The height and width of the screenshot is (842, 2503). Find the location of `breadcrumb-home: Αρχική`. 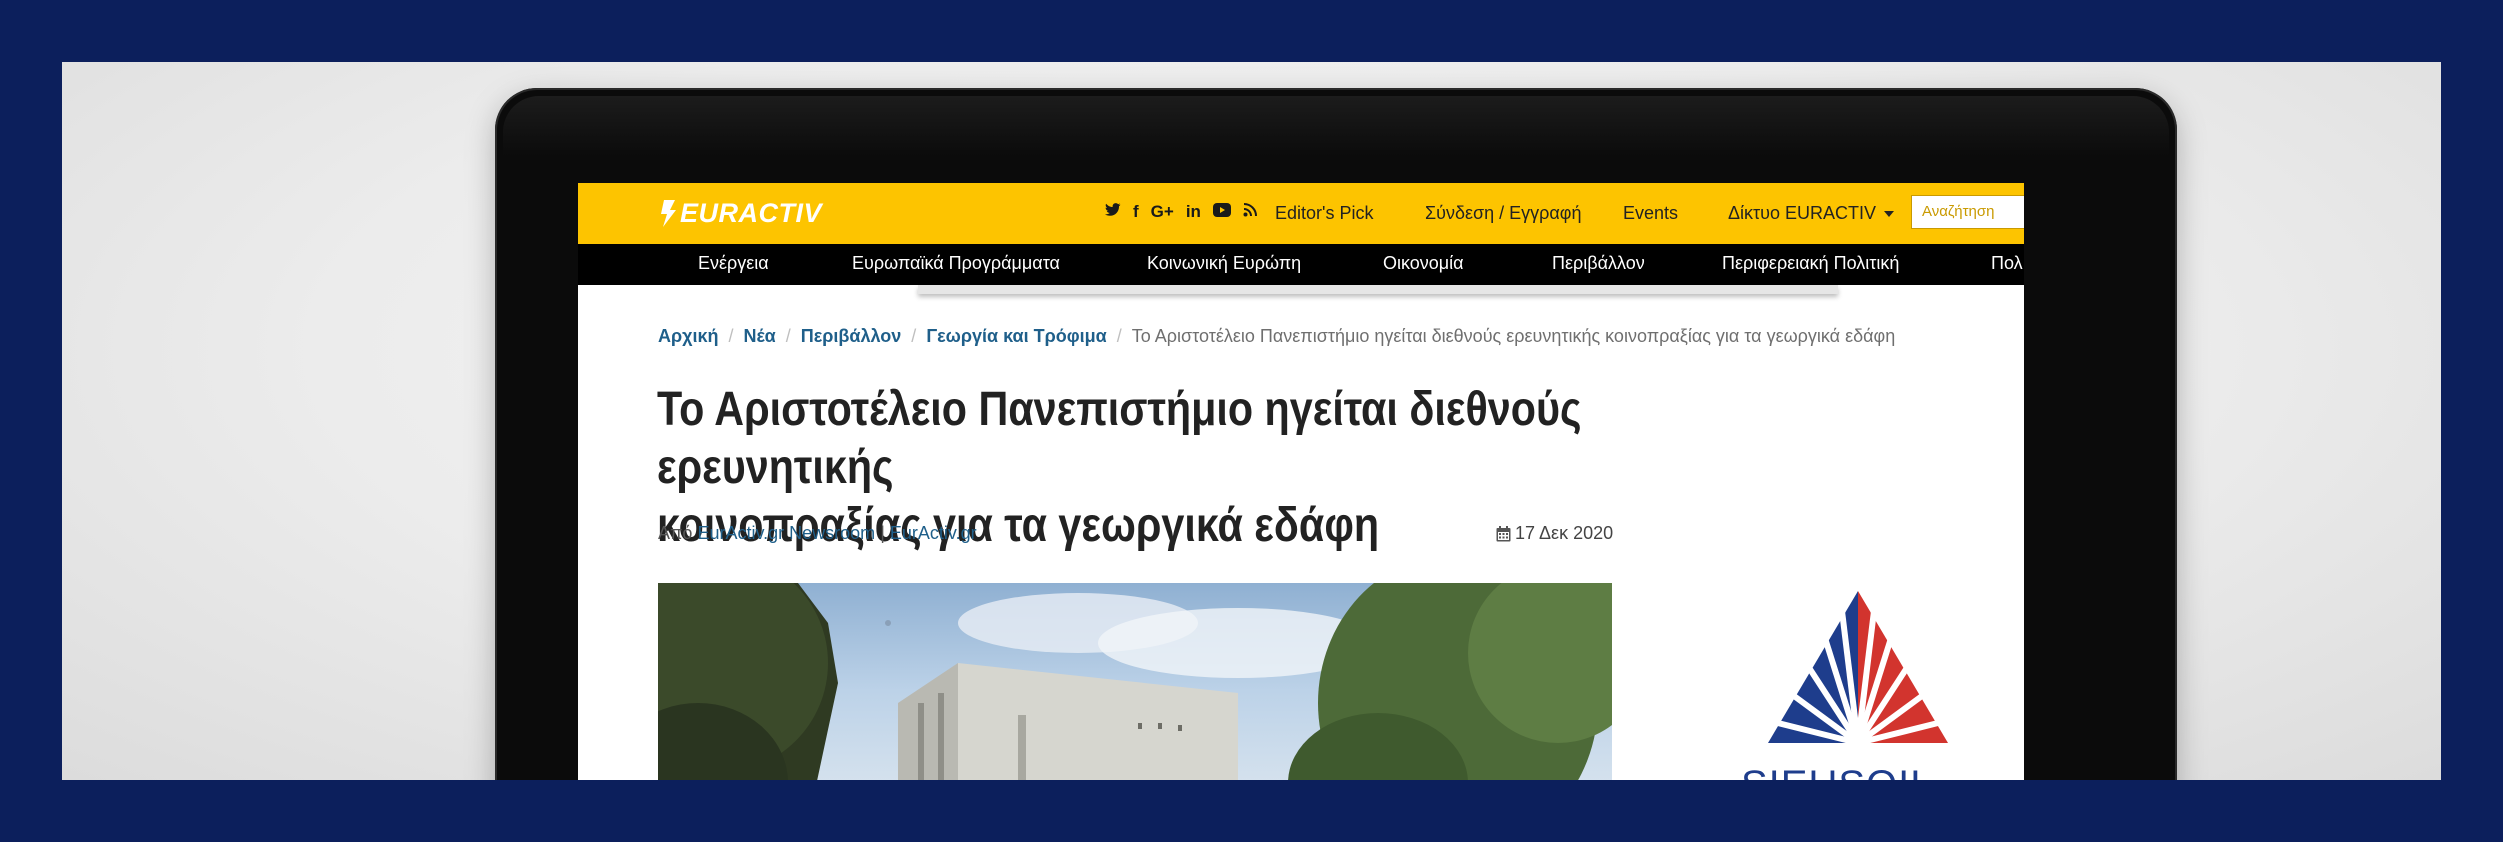

breadcrumb-home: Αρχική is located at coordinates (688, 336).